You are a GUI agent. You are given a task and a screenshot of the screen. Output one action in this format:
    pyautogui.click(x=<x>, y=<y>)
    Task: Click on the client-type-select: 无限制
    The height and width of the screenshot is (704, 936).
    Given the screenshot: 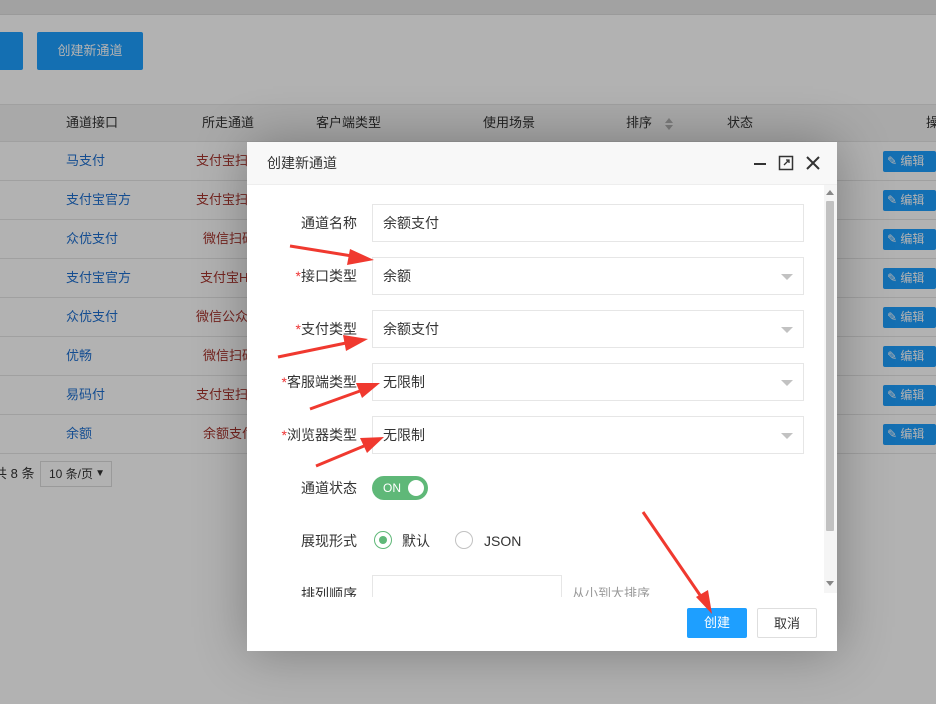 What is the action you would take?
    pyautogui.click(x=588, y=382)
    